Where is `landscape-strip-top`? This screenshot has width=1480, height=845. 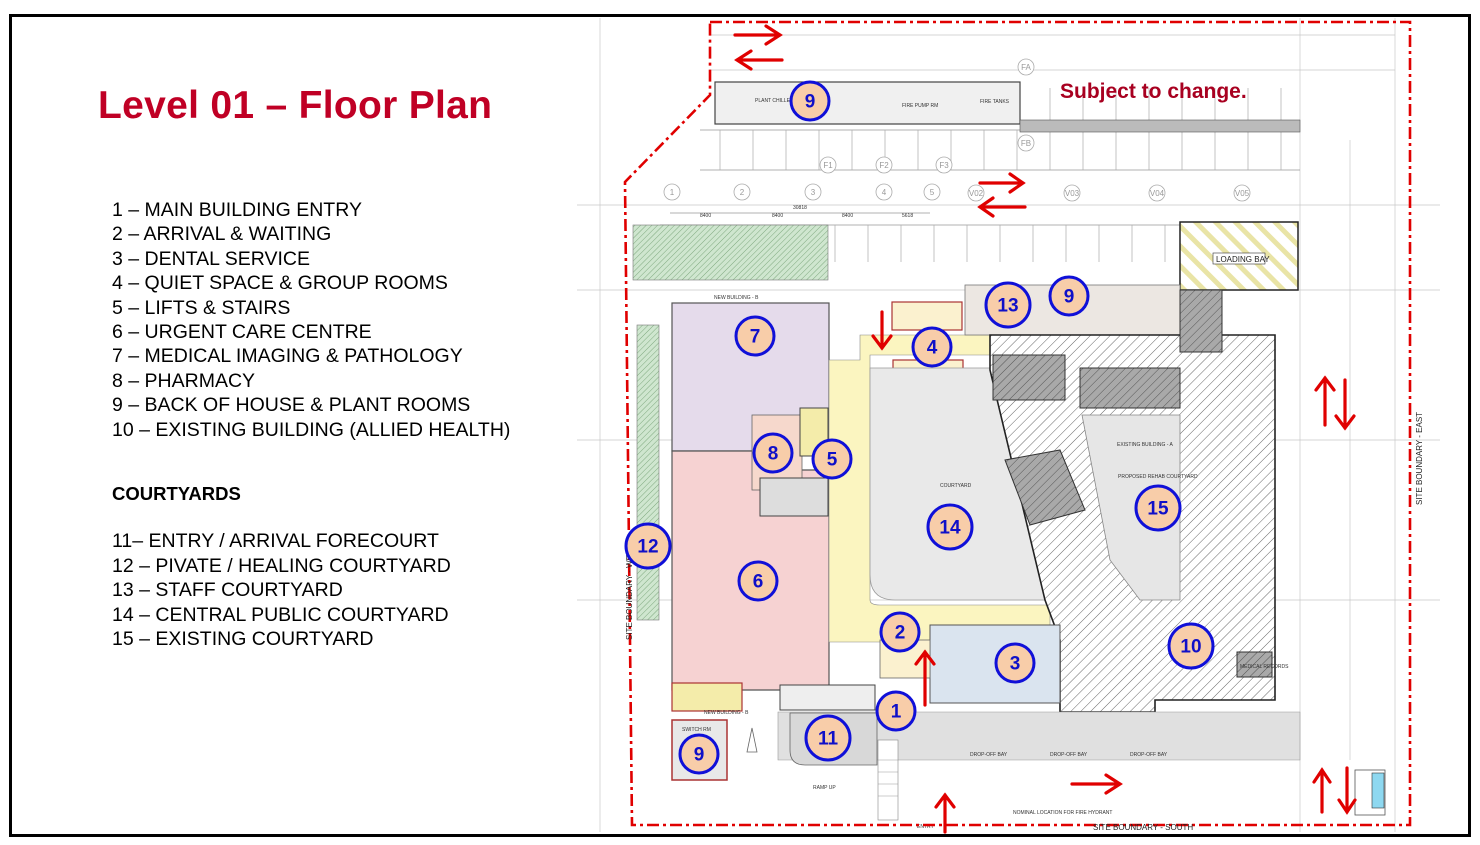
landscape-strip-top is located at coordinates (730, 252).